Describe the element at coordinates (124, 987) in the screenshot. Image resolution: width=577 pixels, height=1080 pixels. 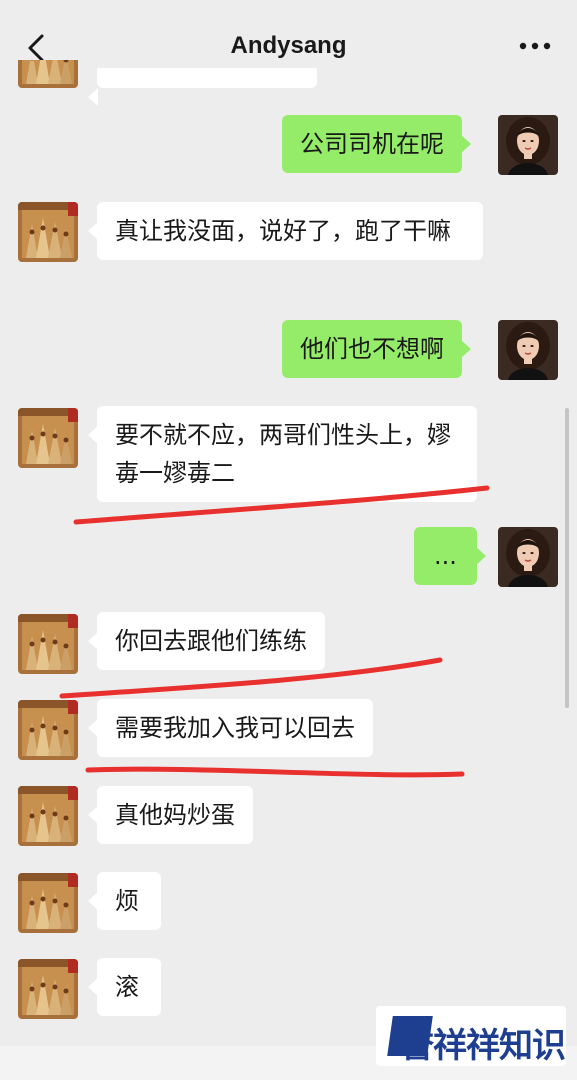
I see `message-bubble-incoming: 滚` at that location.